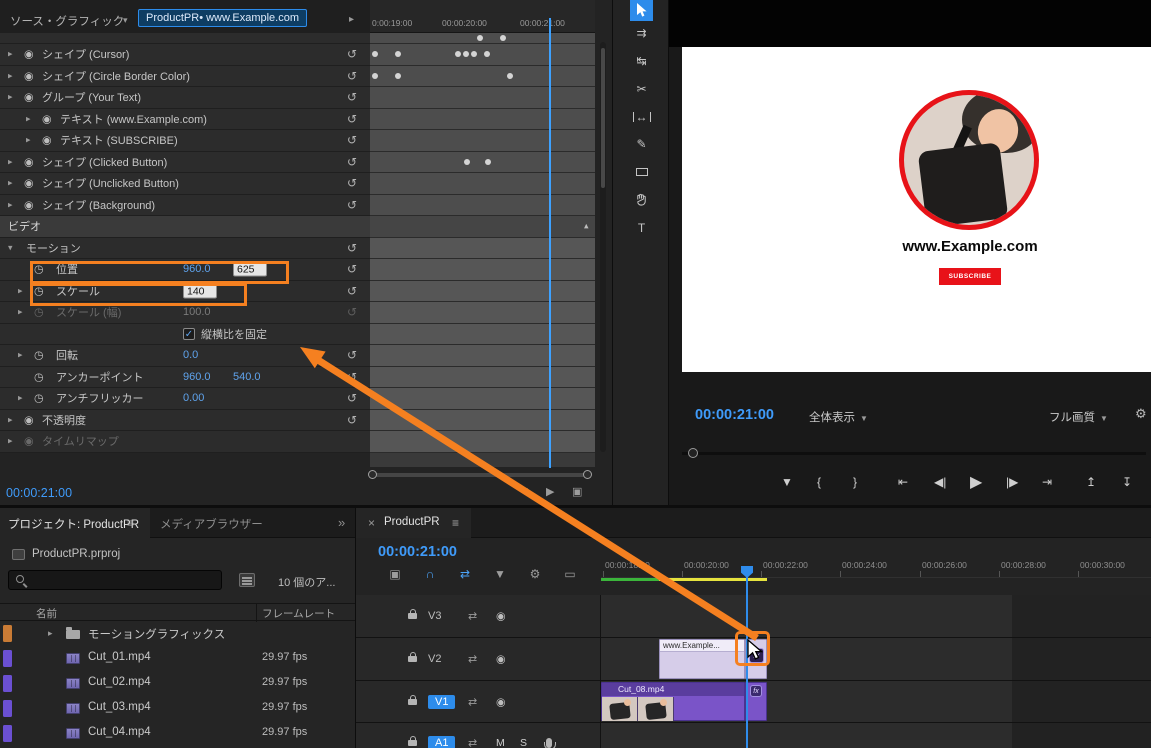 The image size is (1151, 748). What do you see at coordinates (641, 227) in the screenshot?
I see `type-tool: T` at bounding box center [641, 227].